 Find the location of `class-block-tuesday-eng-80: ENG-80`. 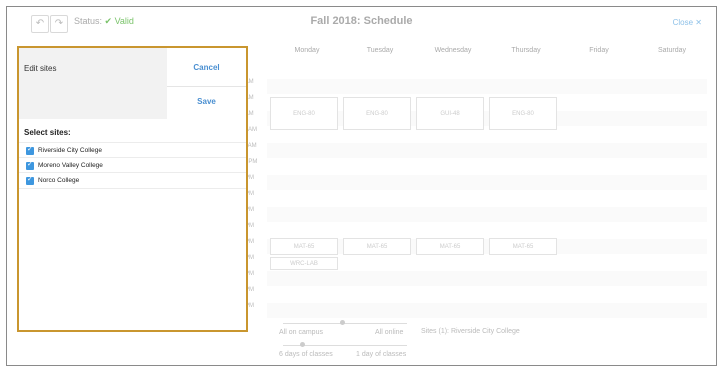

class-block-tuesday-eng-80: ENG-80 is located at coordinates (377, 113).